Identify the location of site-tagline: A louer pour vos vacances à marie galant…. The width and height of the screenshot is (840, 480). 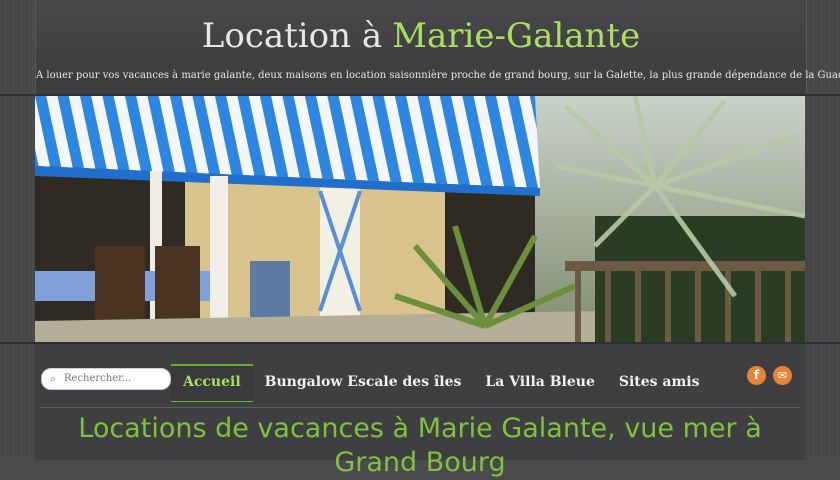
(438, 75).